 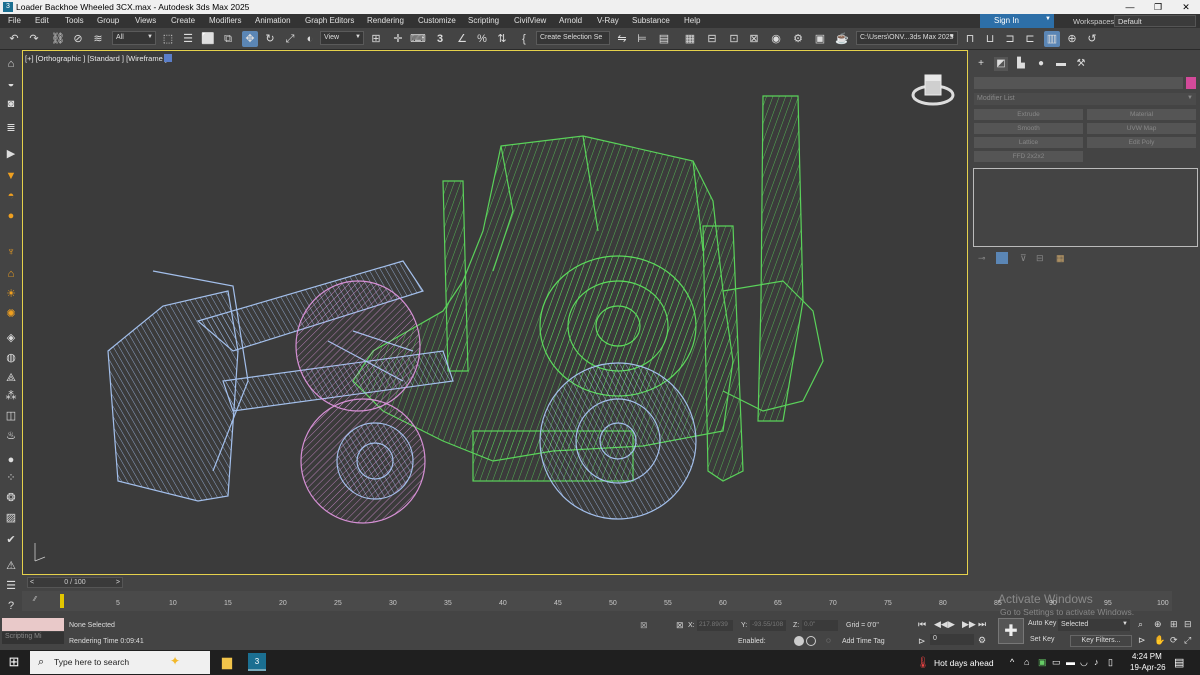 What do you see at coordinates (1142, 640) in the screenshot?
I see `fov-icon: ⊳` at bounding box center [1142, 640].